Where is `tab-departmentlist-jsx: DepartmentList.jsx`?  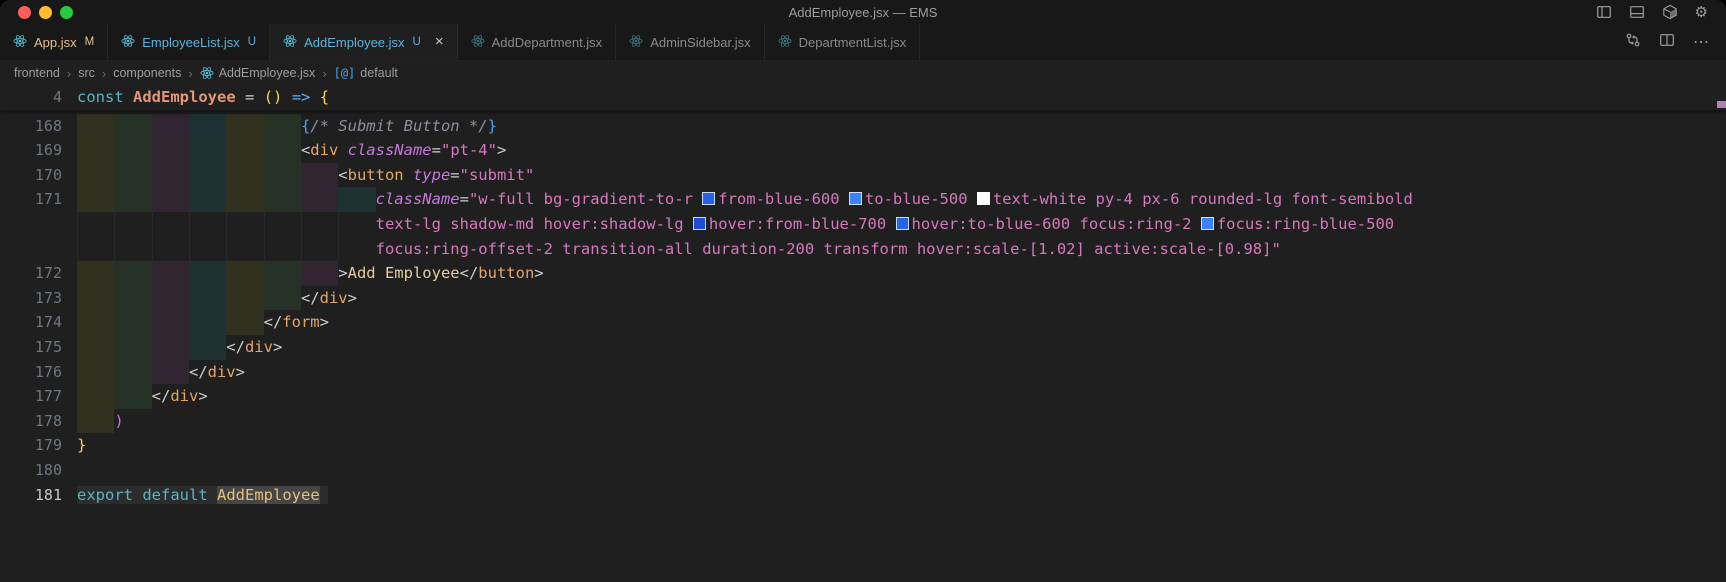 tab-departmentlist-jsx: DepartmentList.jsx is located at coordinates (843, 42).